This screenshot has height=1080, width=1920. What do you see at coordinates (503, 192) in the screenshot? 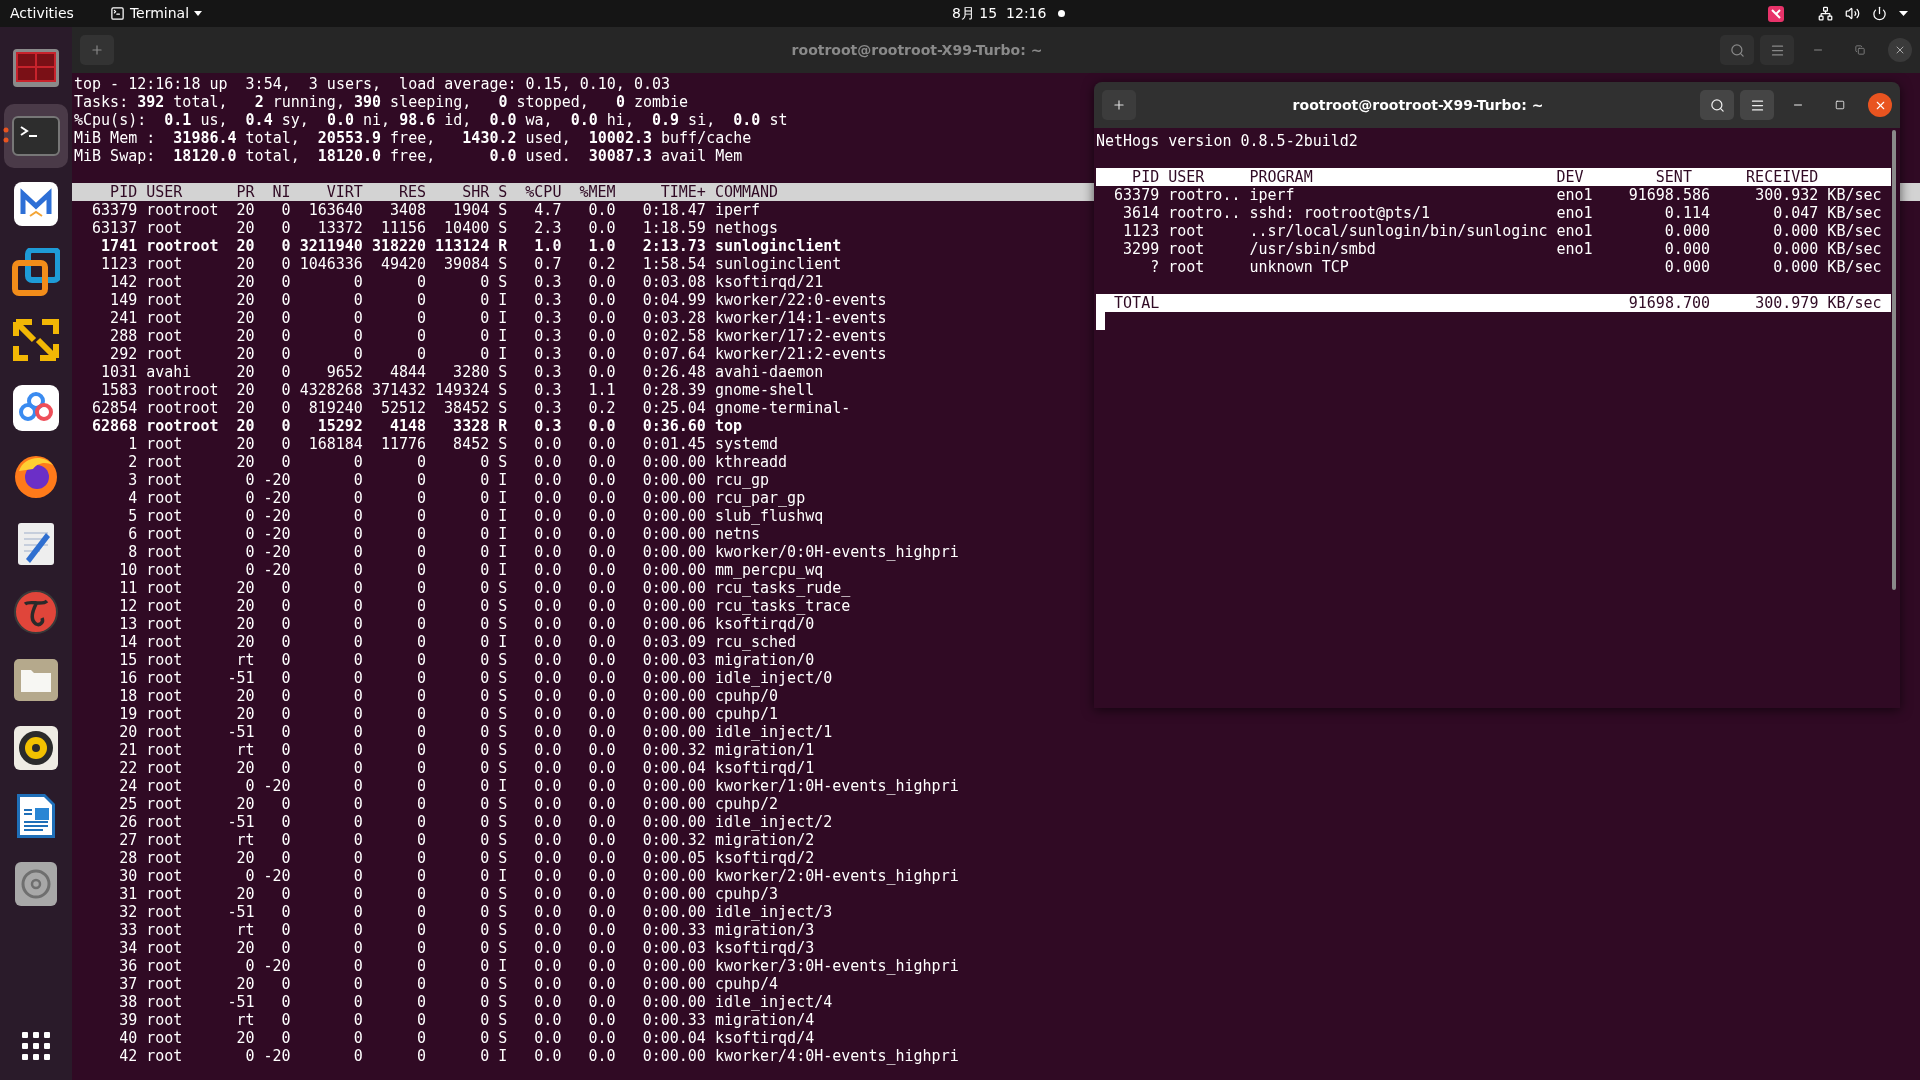
I see `column-header: S` at bounding box center [503, 192].